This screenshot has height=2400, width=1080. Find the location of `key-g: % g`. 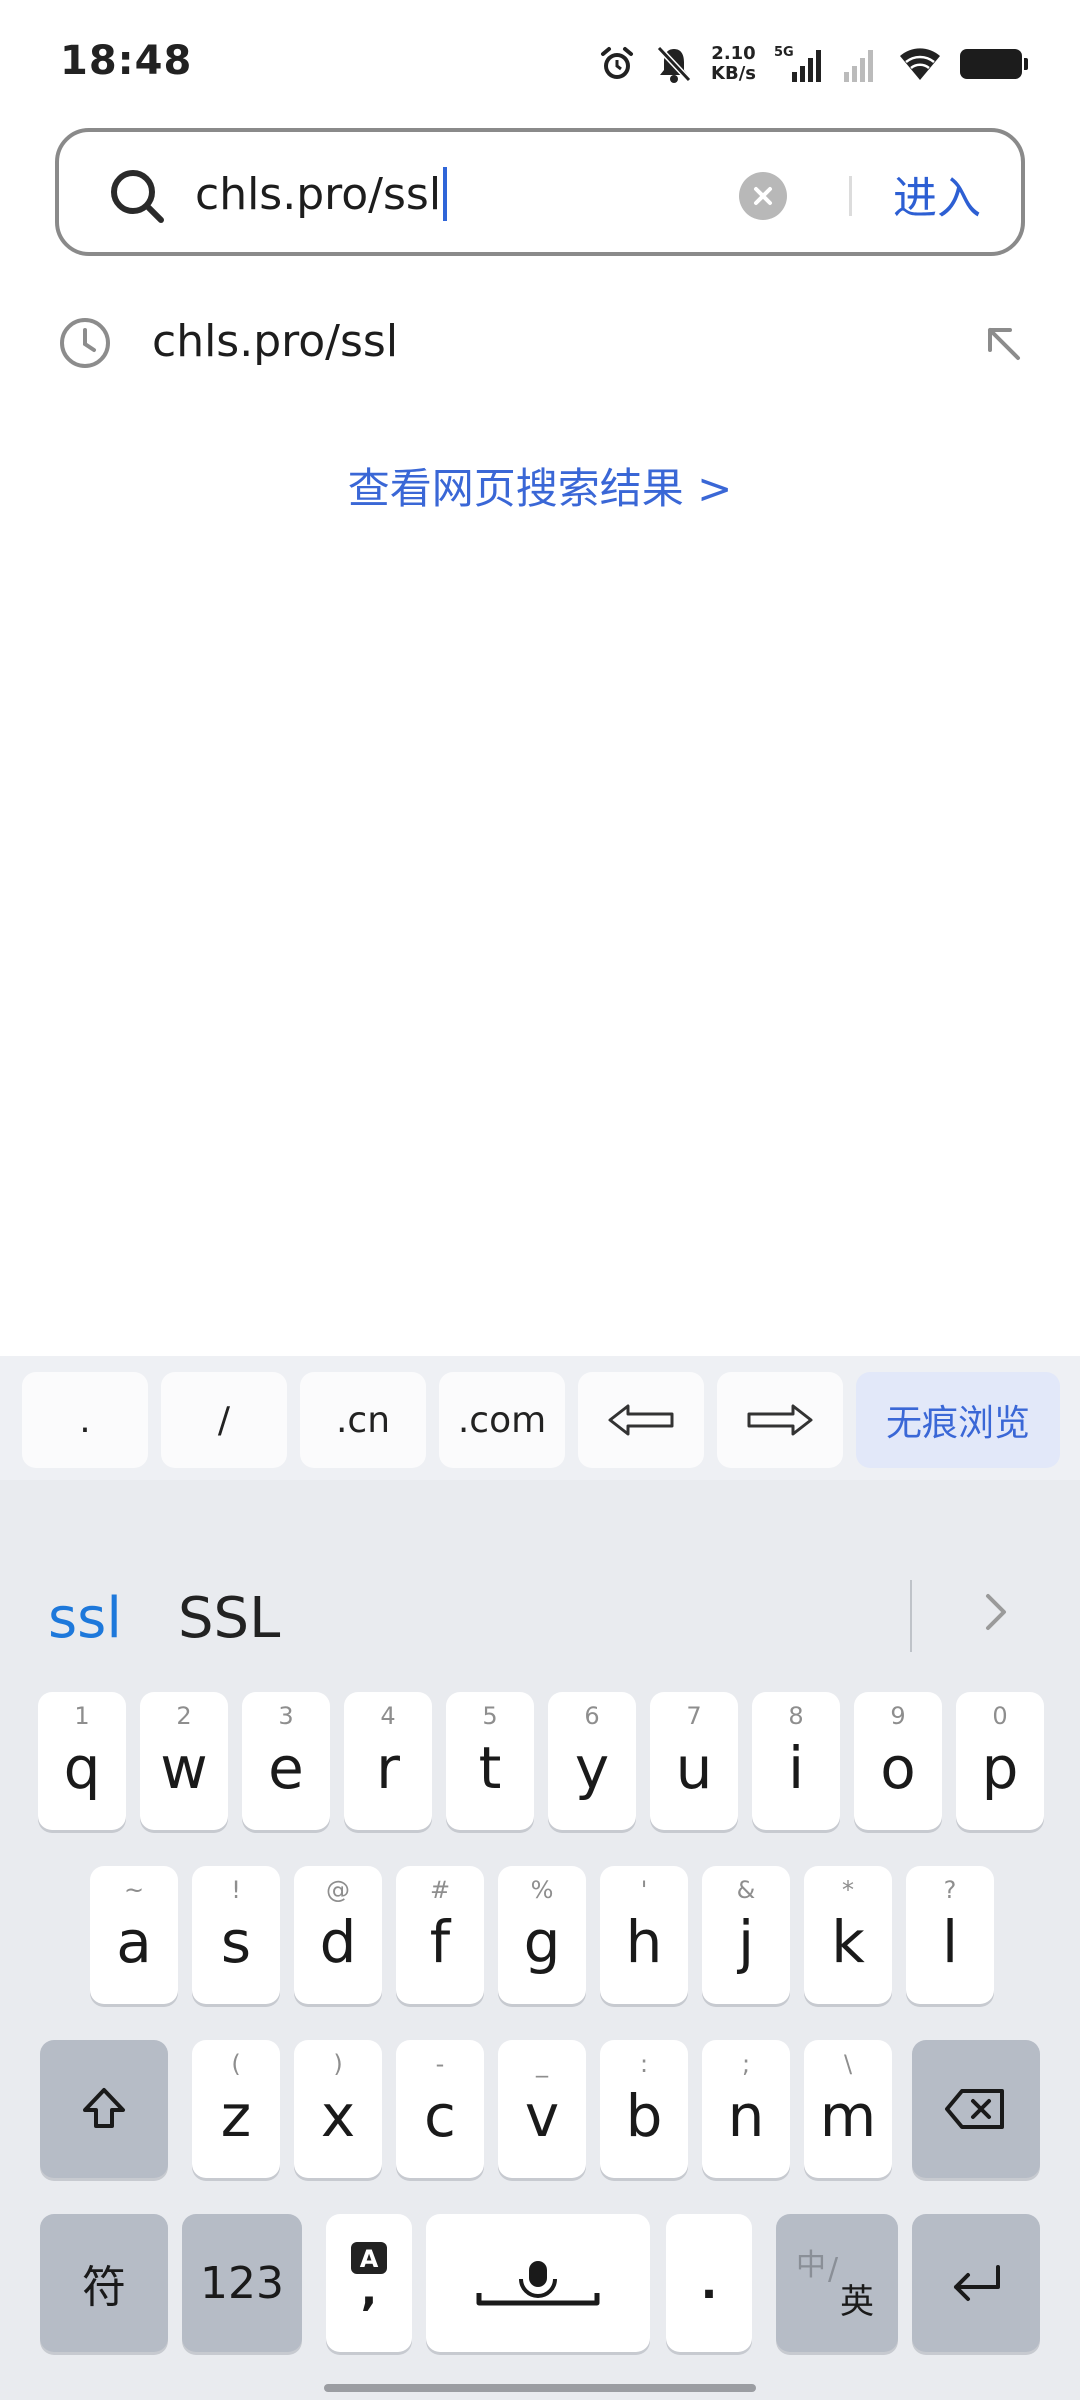

key-g: % g is located at coordinates (542, 1935).